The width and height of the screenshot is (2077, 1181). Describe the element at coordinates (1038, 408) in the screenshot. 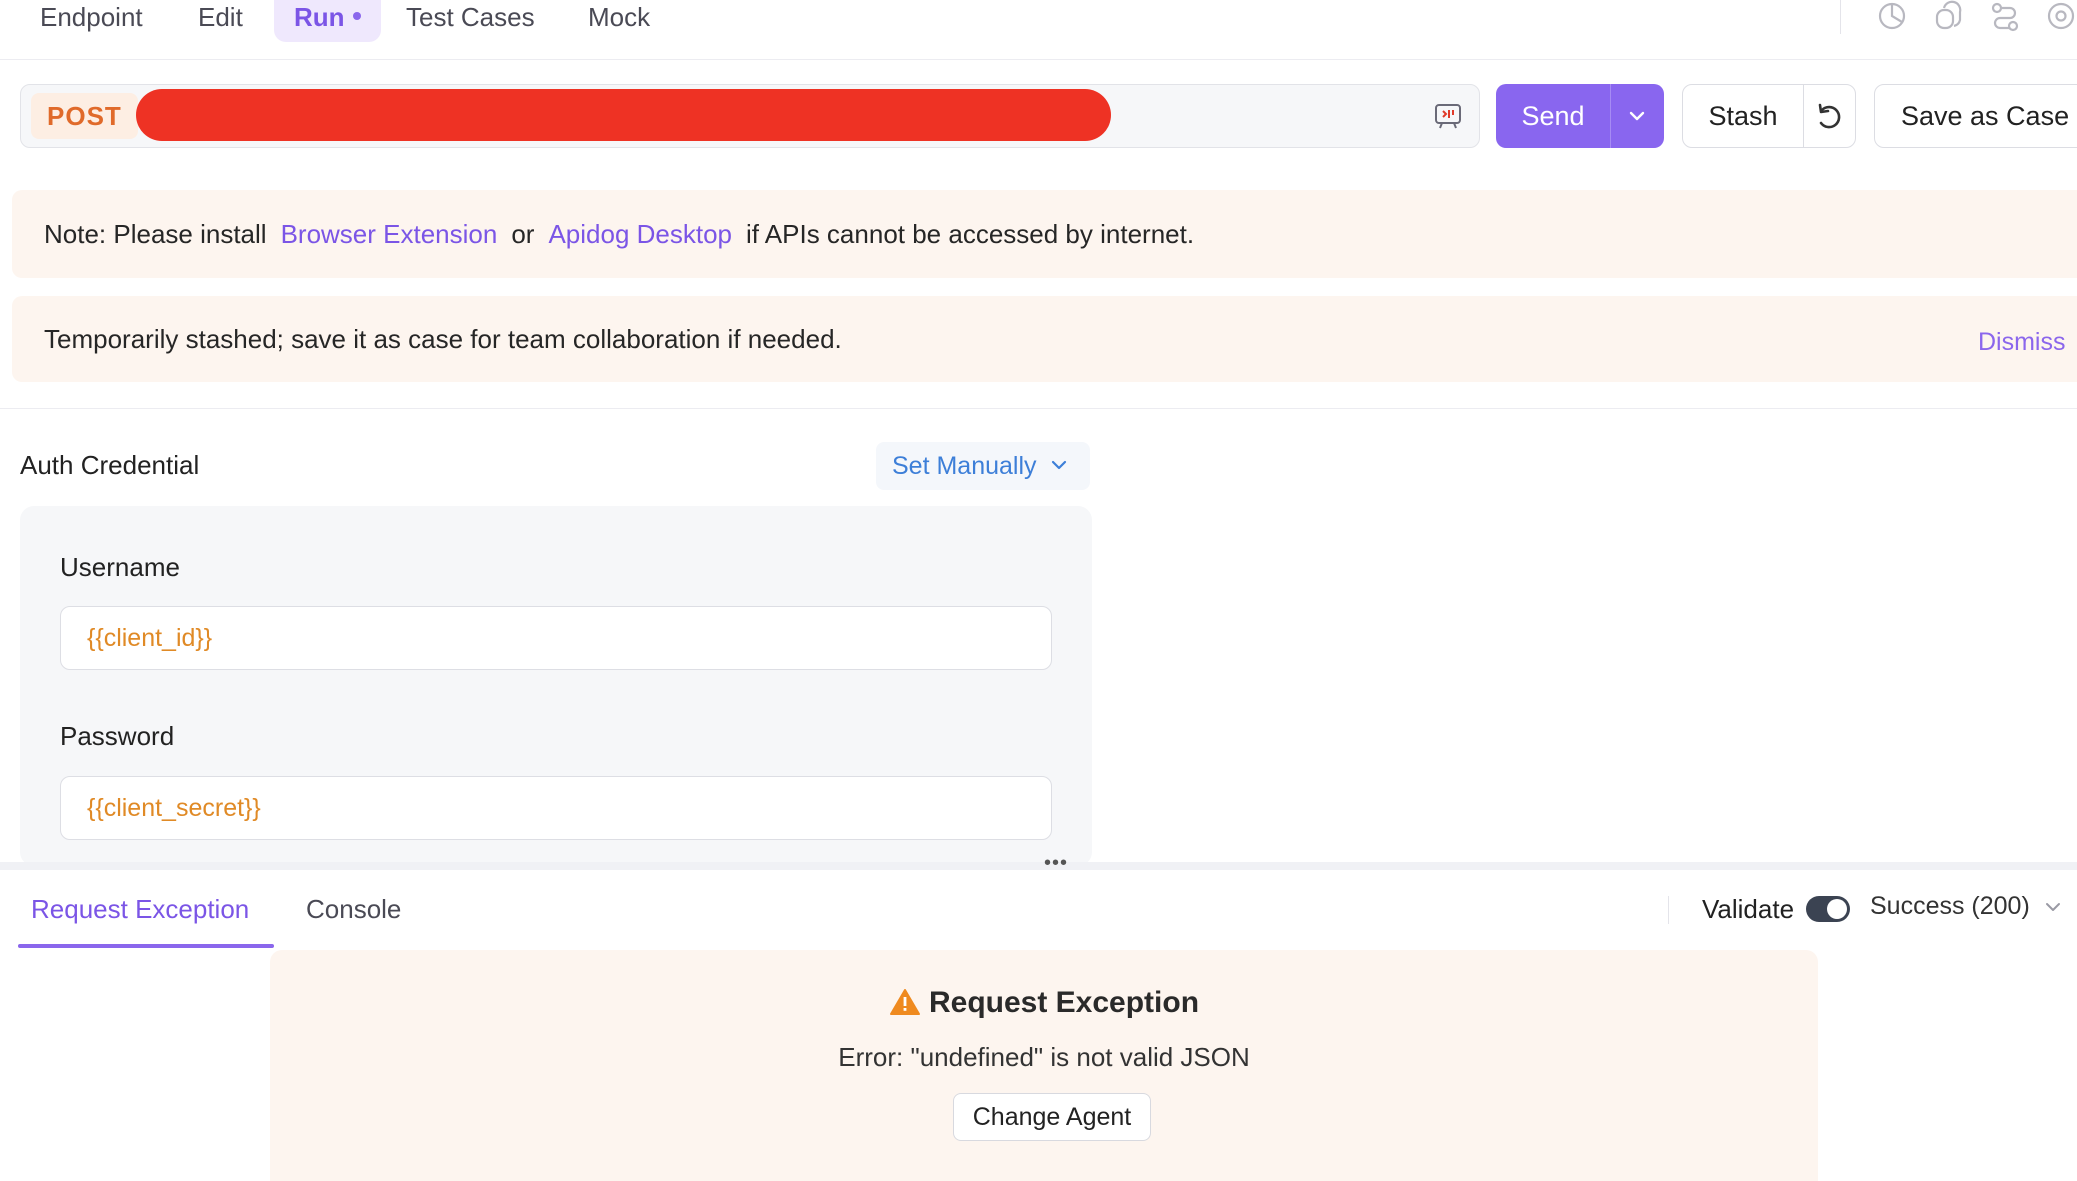

I see `section-divider` at that location.